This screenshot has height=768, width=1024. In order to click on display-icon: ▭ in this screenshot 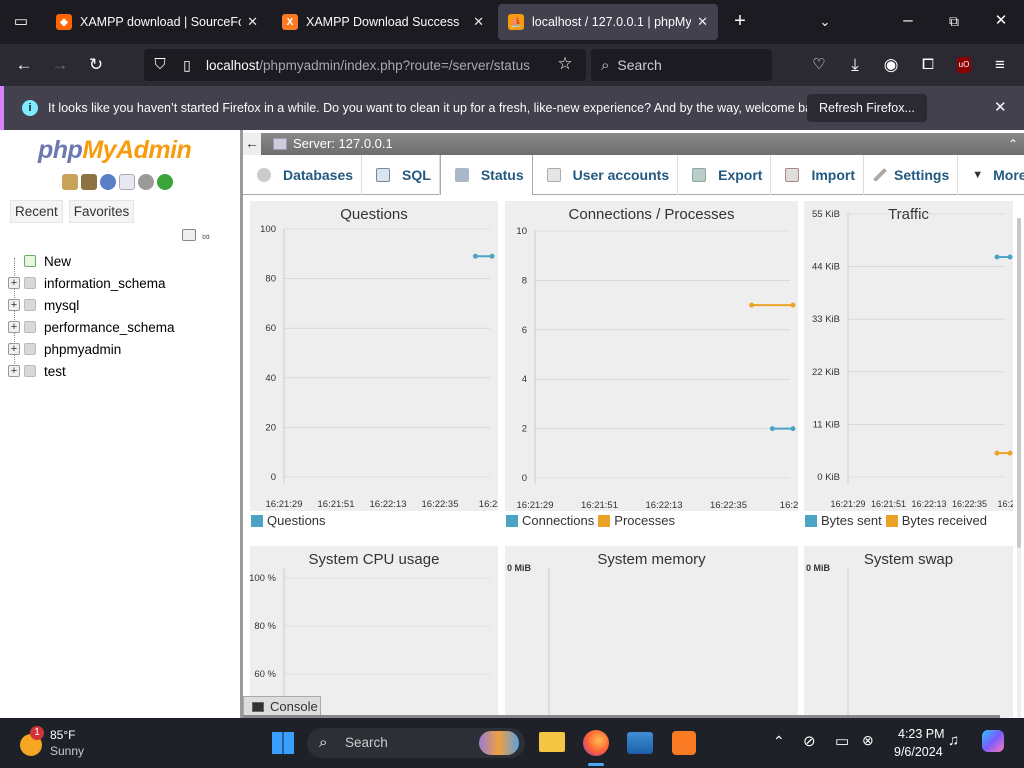, I will do `click(842, 741)`.